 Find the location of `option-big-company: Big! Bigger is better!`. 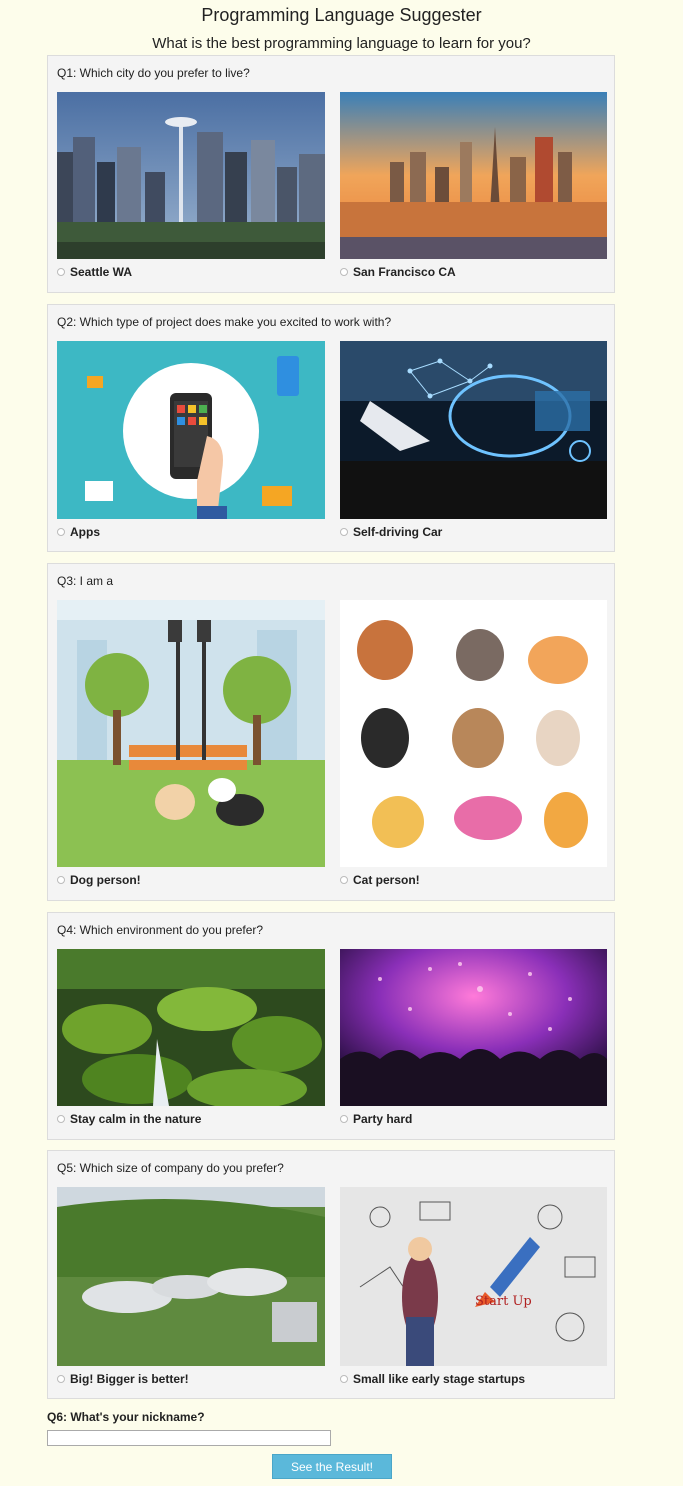

option-big-company: Big! Bigger is better! is located at coordinates (191, 1286).